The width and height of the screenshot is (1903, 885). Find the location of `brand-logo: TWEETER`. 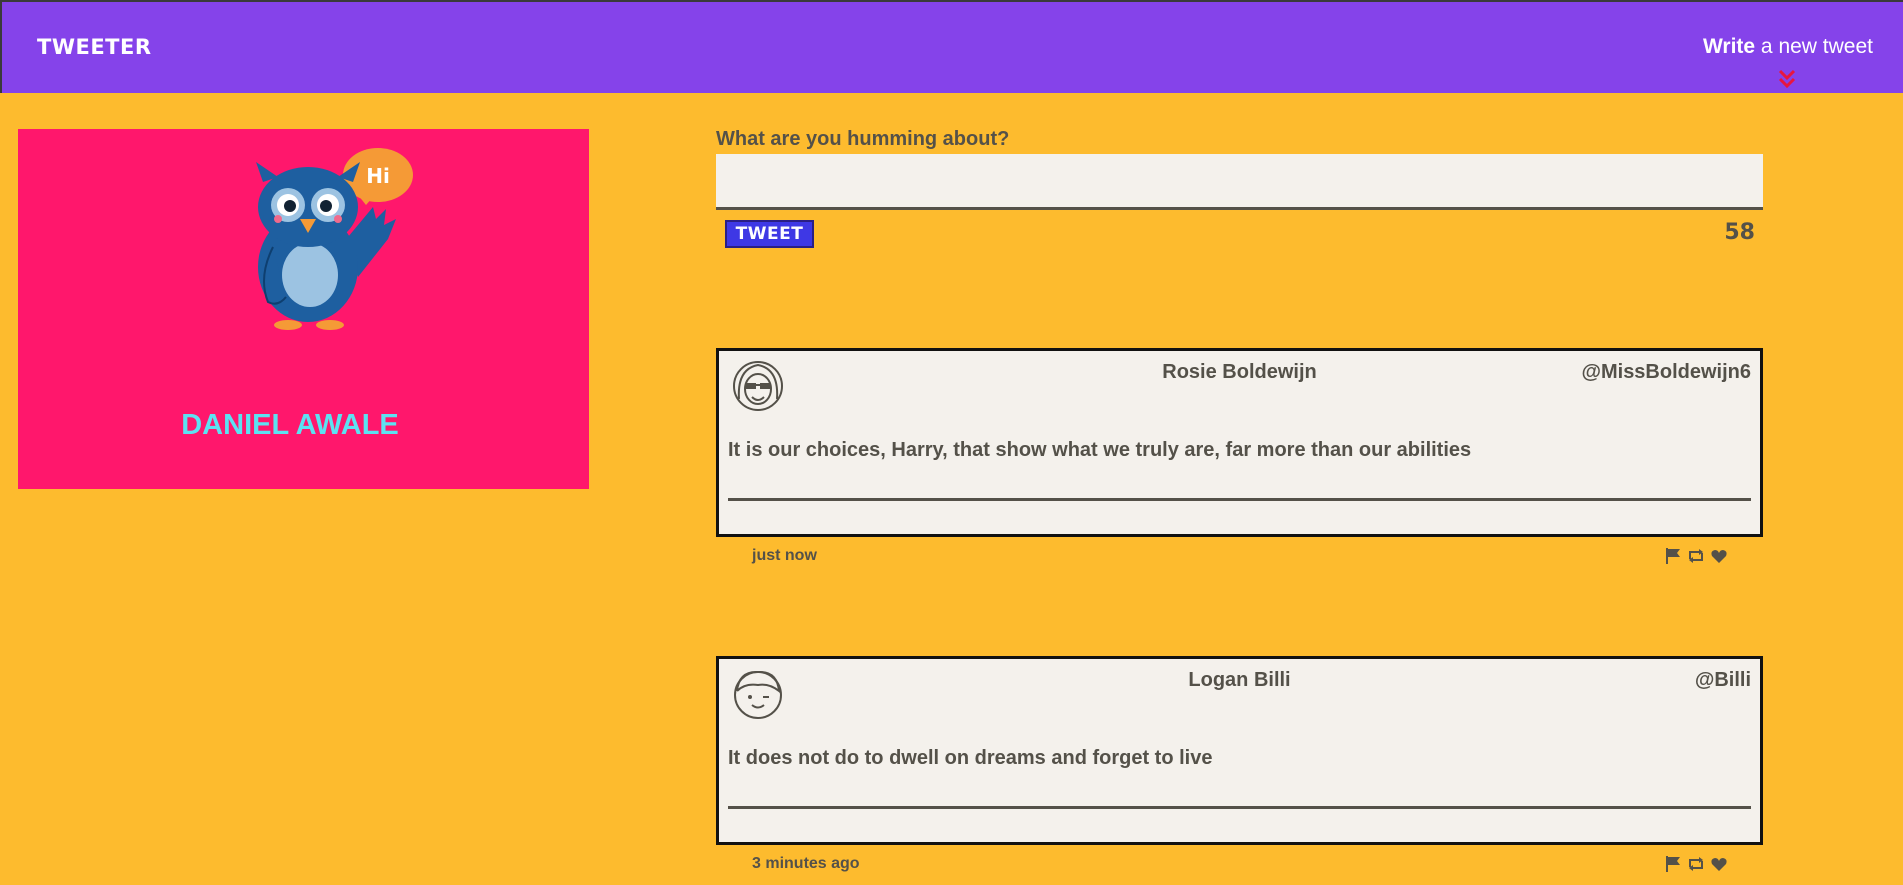

brand-logo: TWEETER is located at coordinates (94, 47).